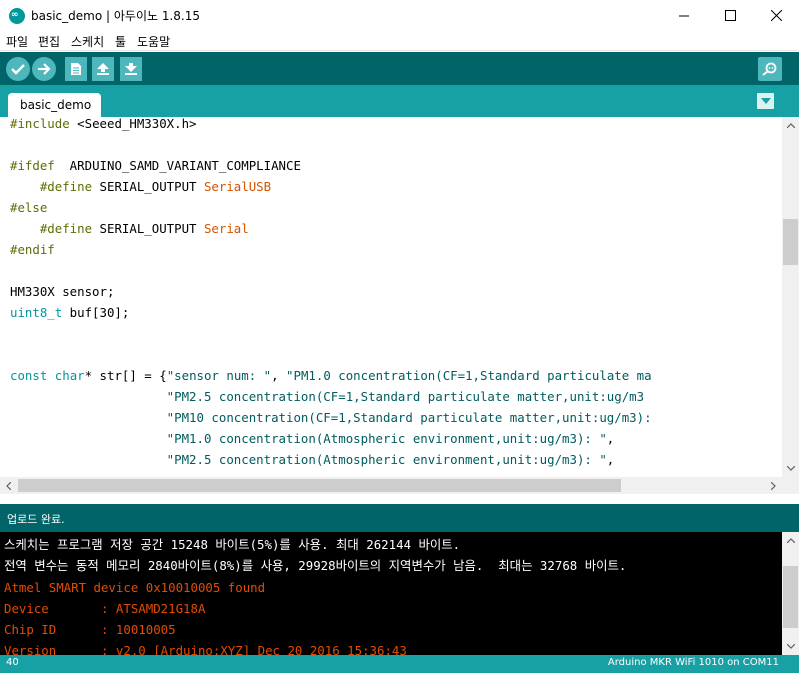 This screenshot has height=673, width=799. I want to click on code-line: #define SERIAL_OUTPUT SerialUSB, so click(155, 186).